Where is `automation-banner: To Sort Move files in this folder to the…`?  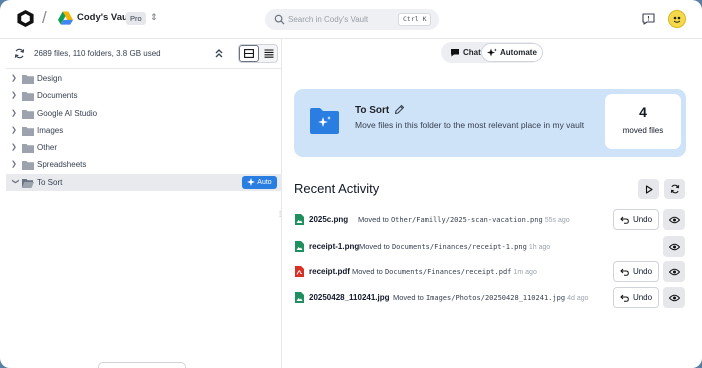
automation-banner: To Sort Move files in this folder to the… is located at coordinates (490, 123).